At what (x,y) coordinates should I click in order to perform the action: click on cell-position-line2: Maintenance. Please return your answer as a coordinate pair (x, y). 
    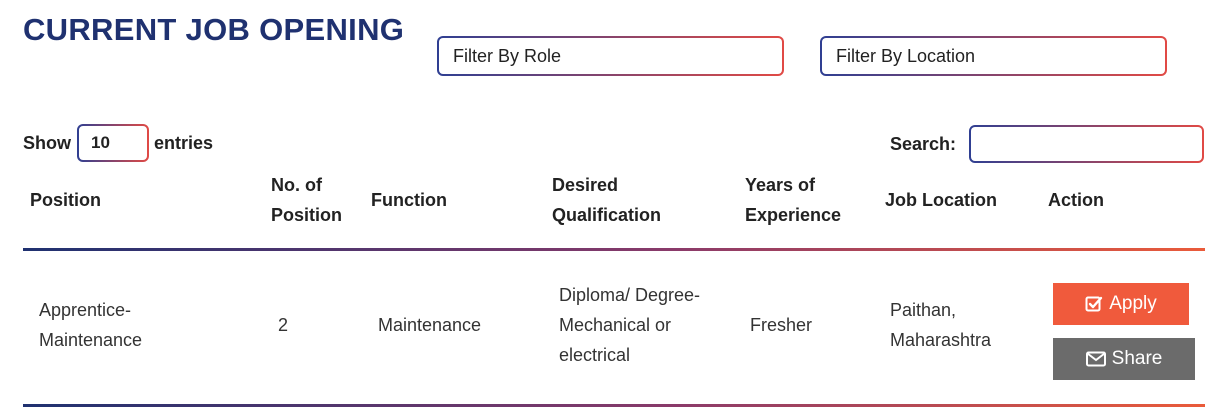
    Looking at the image, I should click on (91, 340).